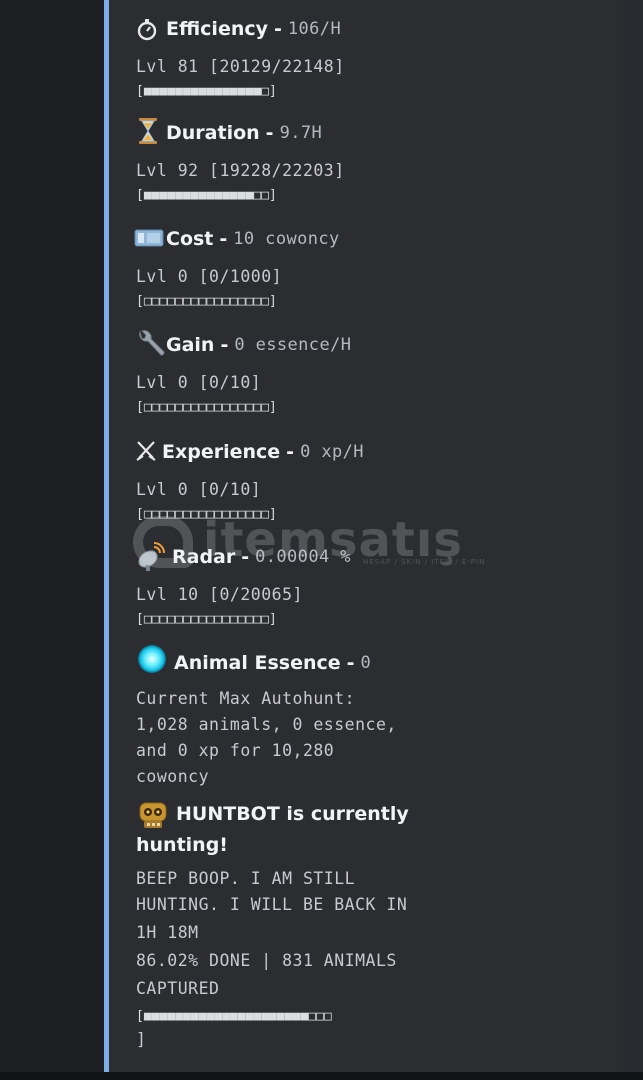  What do you see at coordinates (206, 195) in the screenshot?
I see `progress-bar-text: [■■■■■■■■■■■■■■□□]` at bounding box center [206, 195].